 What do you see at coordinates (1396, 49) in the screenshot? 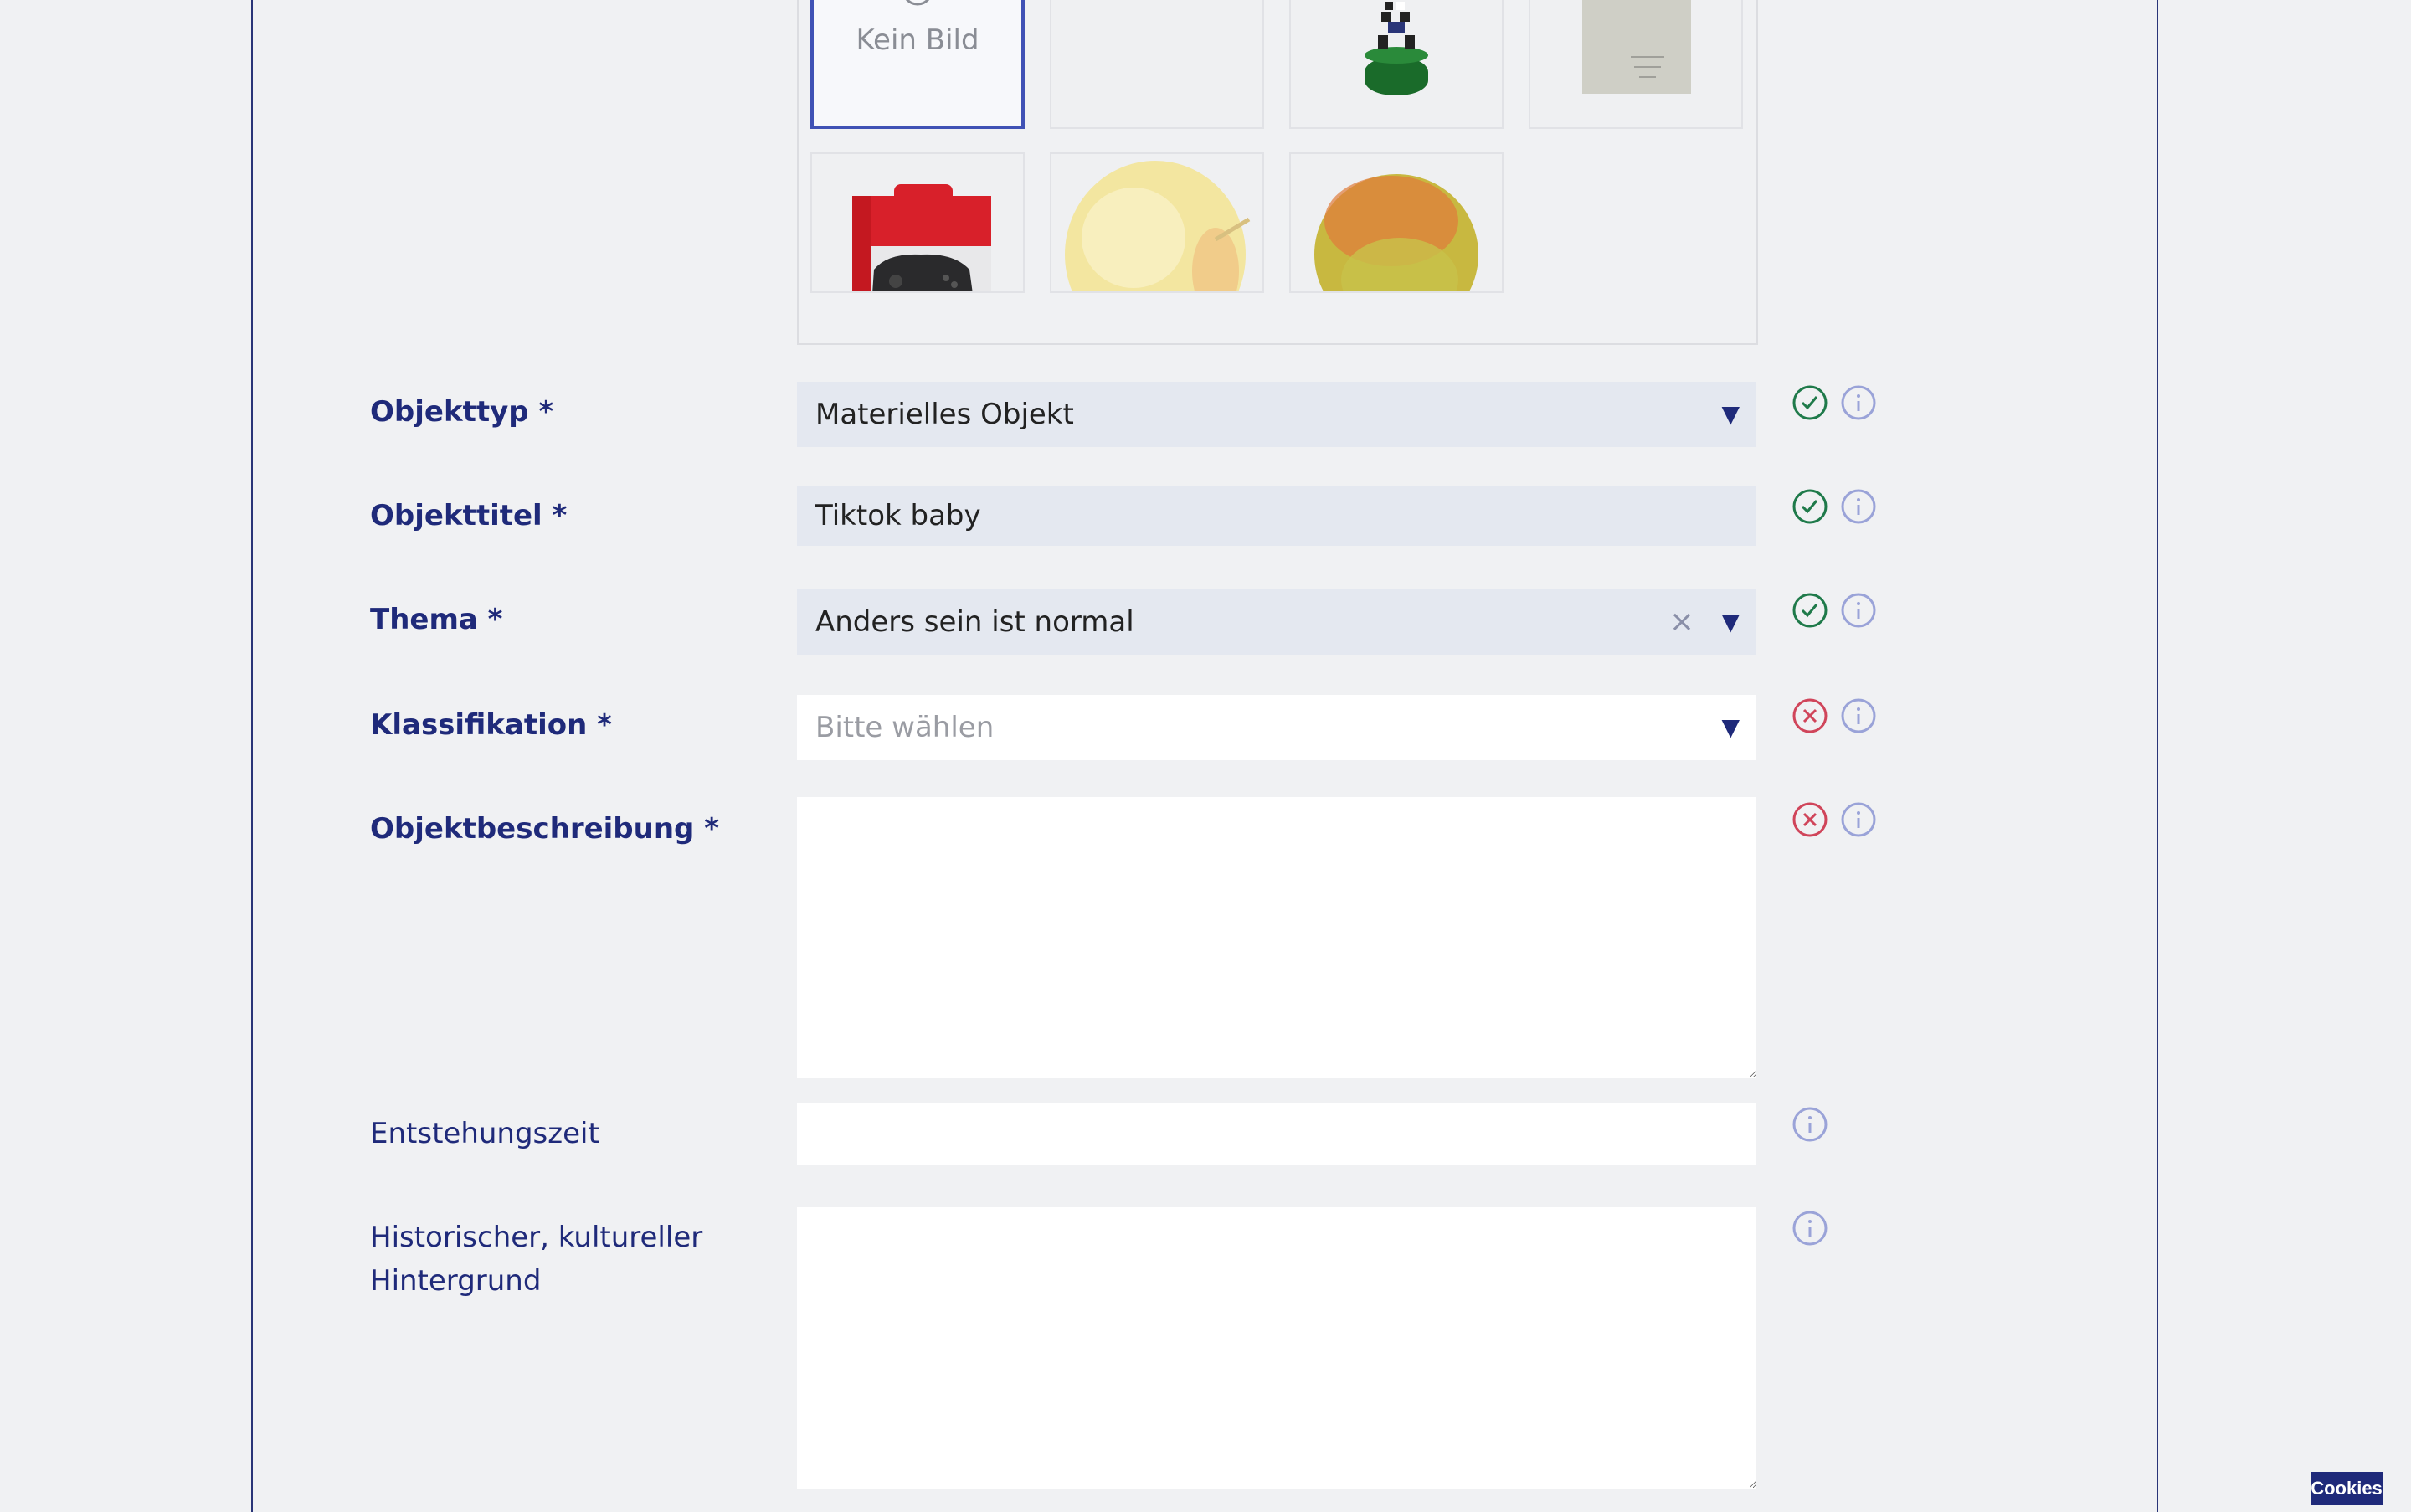
I see `figurine-image` at bounding box center [1396, 49].